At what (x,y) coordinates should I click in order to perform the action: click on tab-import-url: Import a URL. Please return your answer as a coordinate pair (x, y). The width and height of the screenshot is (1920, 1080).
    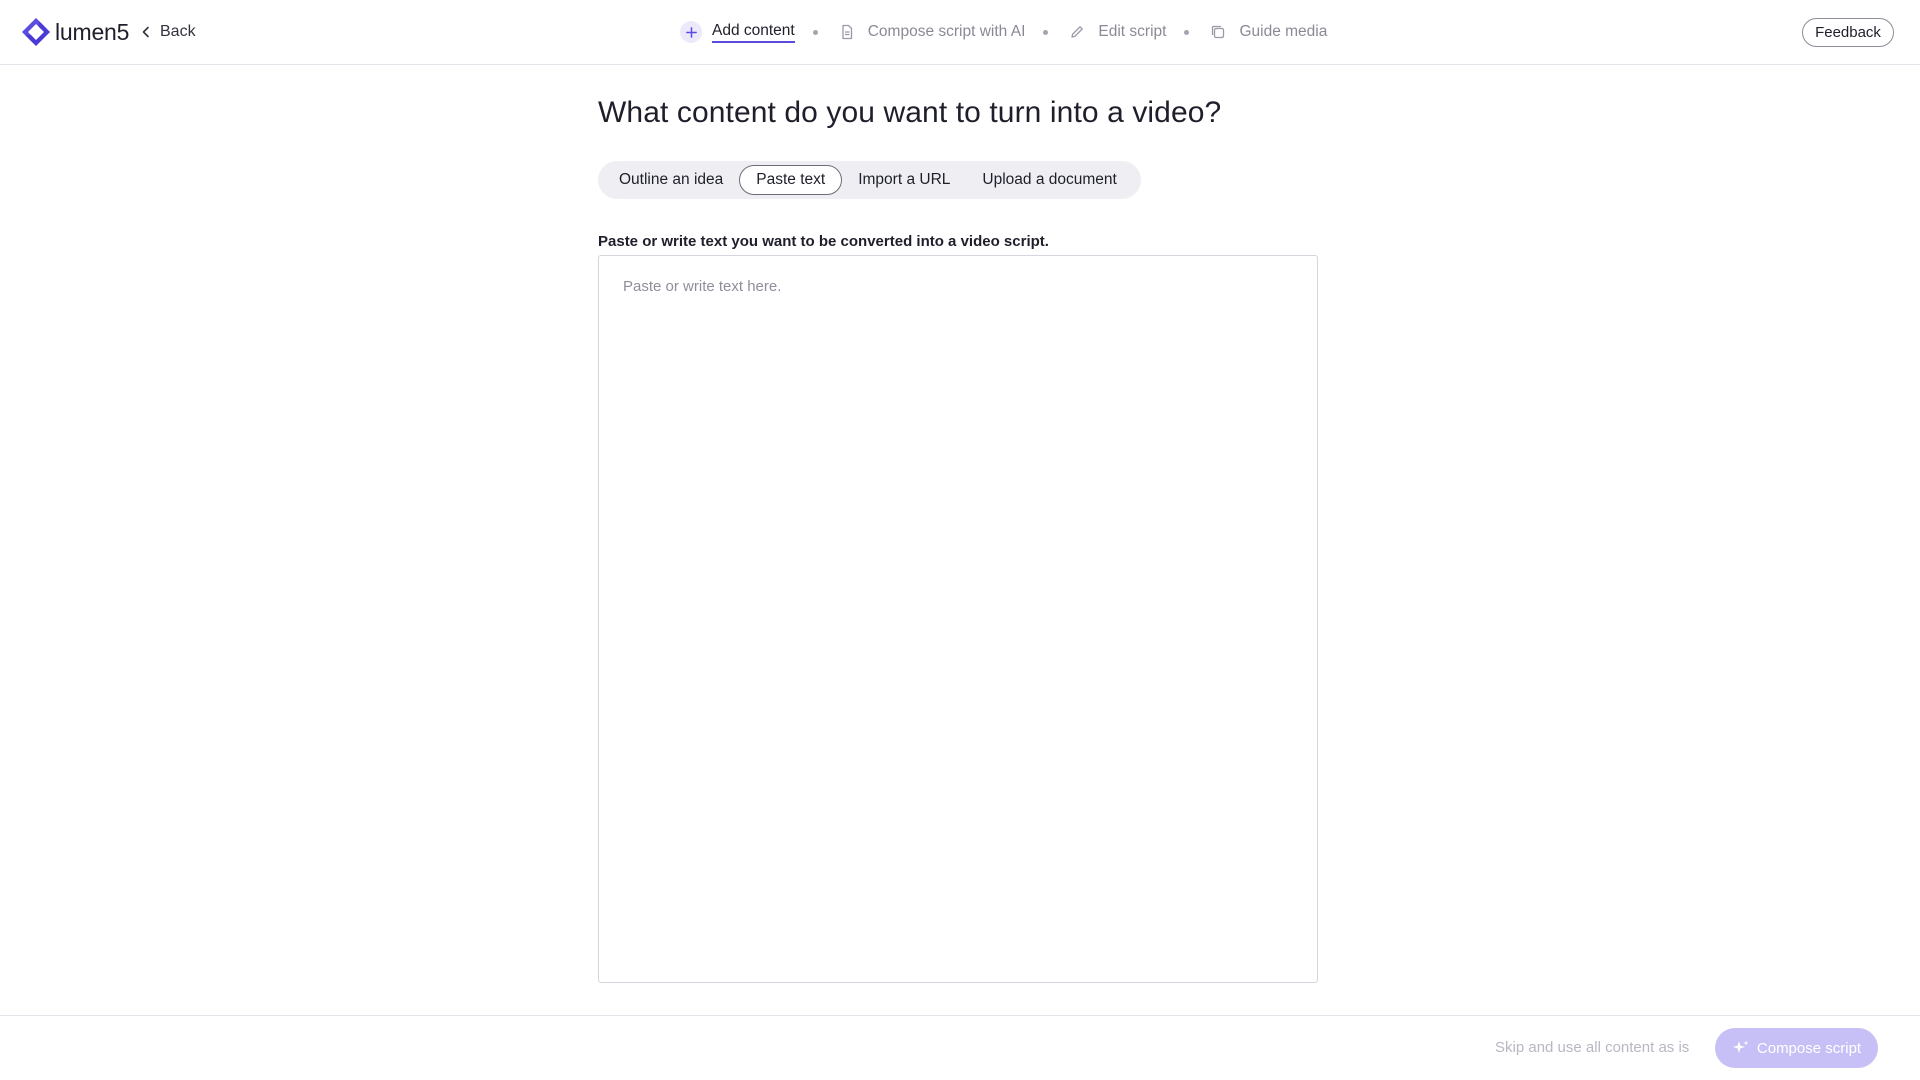
    Looking at the image, I should click on (904, 180).